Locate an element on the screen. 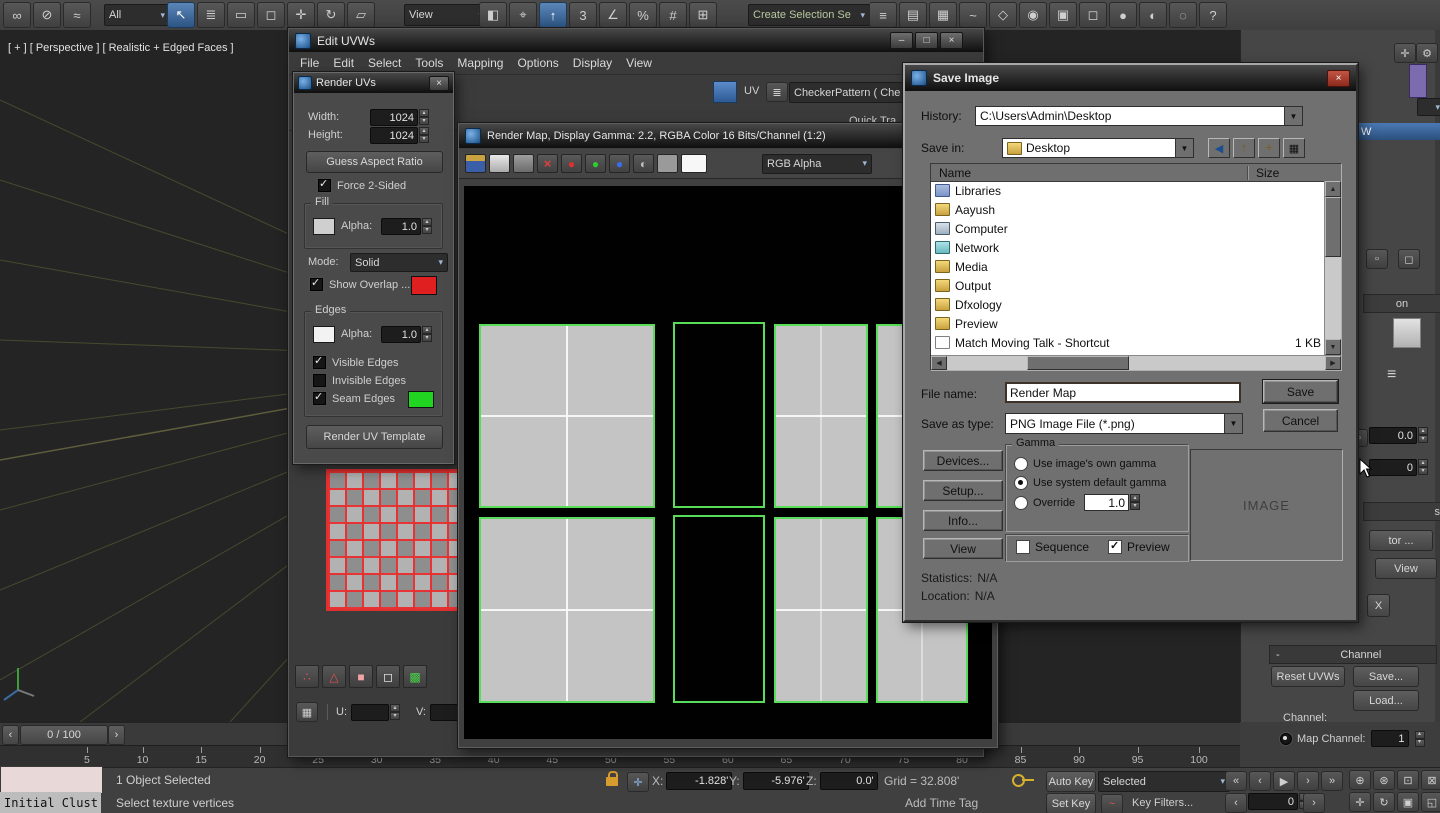 Image resolution: width=1440 pixels, height=813 pixels. edges-color-swatch is located at coordinates (324, 334).